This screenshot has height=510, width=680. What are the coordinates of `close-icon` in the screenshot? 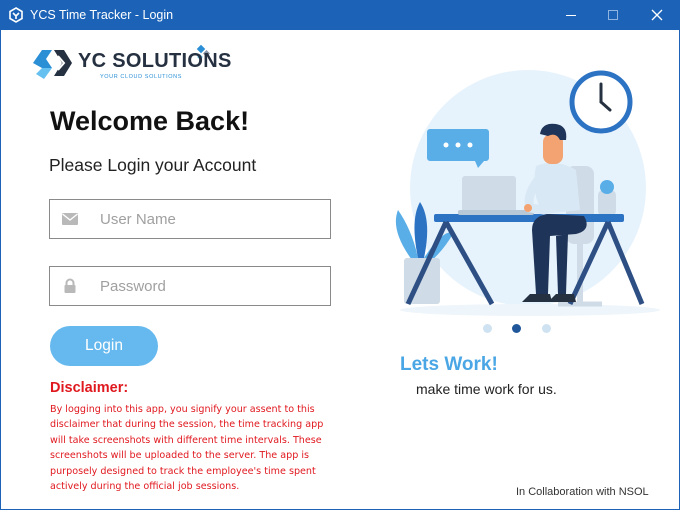 It's located at (657, 15).